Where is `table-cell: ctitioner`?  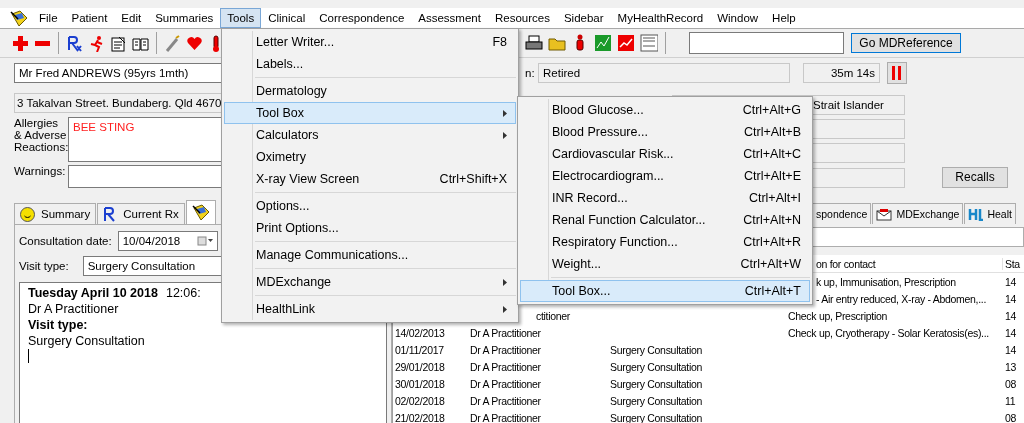 table-cell: ctitioner is located at coordinates (553, 315).